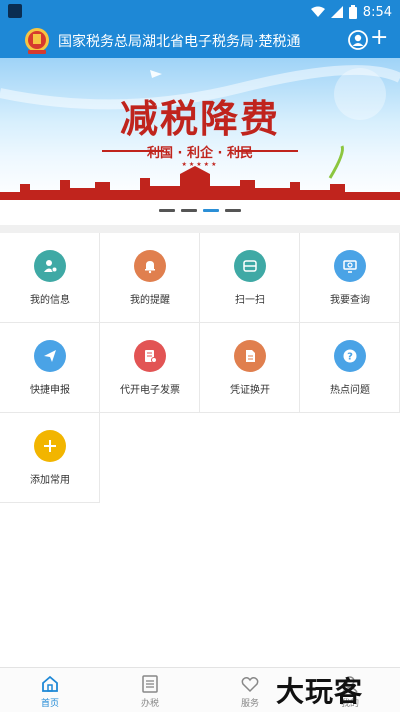 This screenshot has width=400, height=712. What do you see at coordinates (150, 266) in the screenshot?
I see `bell-icon` at bounding box center [150, 266].